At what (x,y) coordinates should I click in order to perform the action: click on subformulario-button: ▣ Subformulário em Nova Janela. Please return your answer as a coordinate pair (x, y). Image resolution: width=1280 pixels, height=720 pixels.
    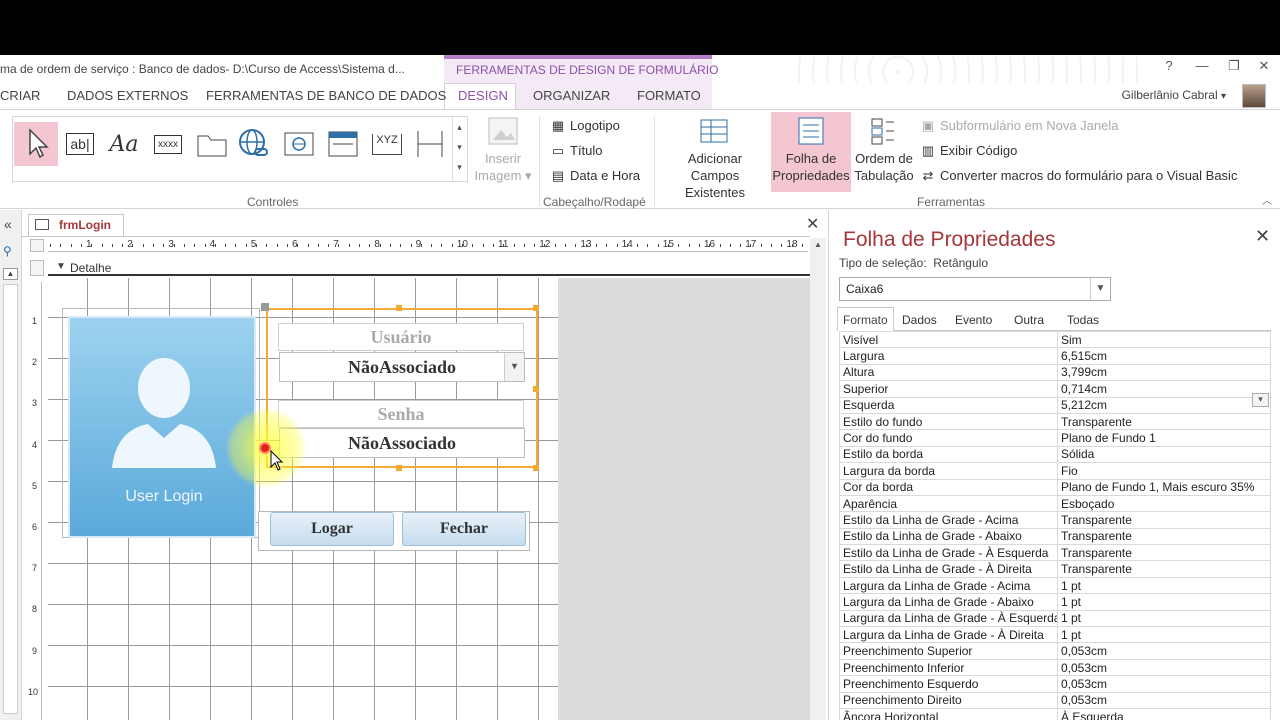
    Looking at the image, I should click on (1019, 126).